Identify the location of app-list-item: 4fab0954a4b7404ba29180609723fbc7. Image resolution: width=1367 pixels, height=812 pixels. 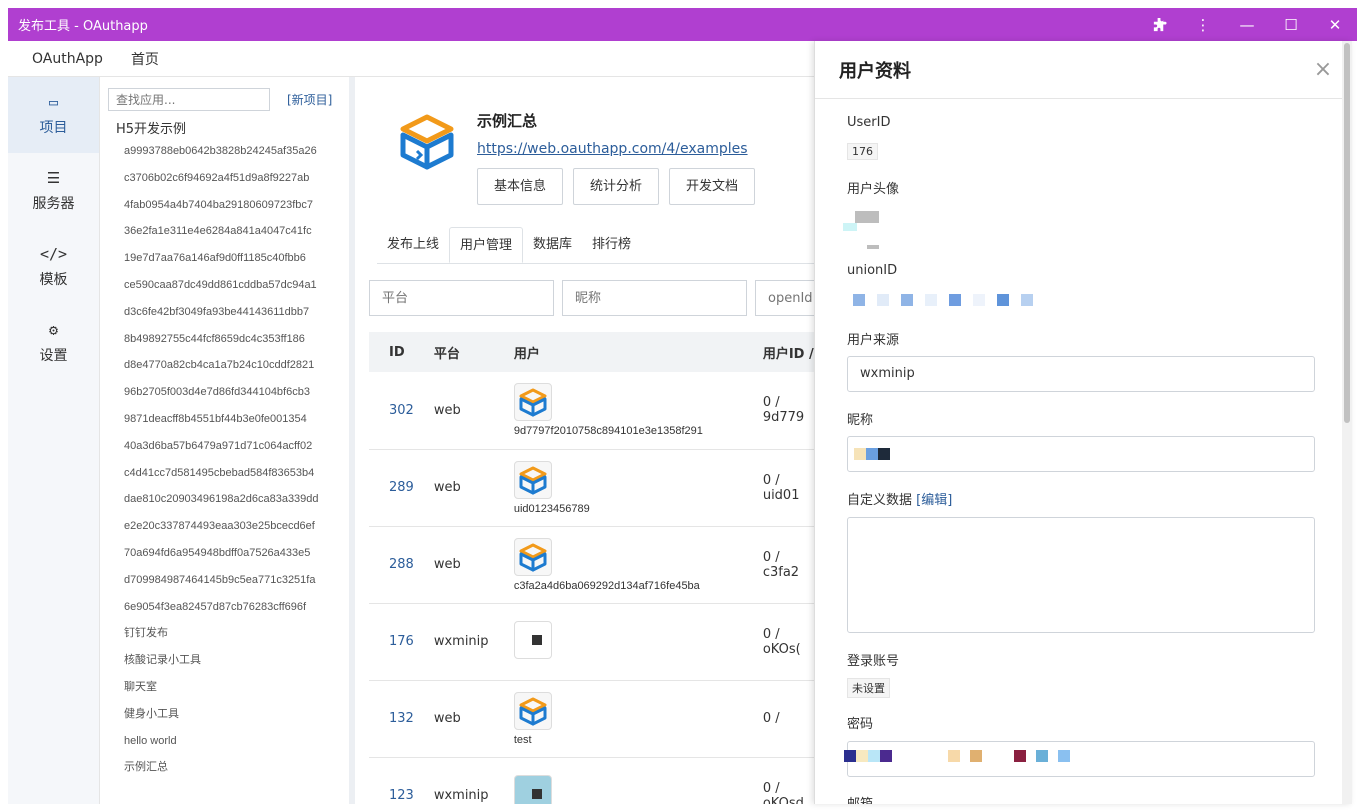
(224, 205).